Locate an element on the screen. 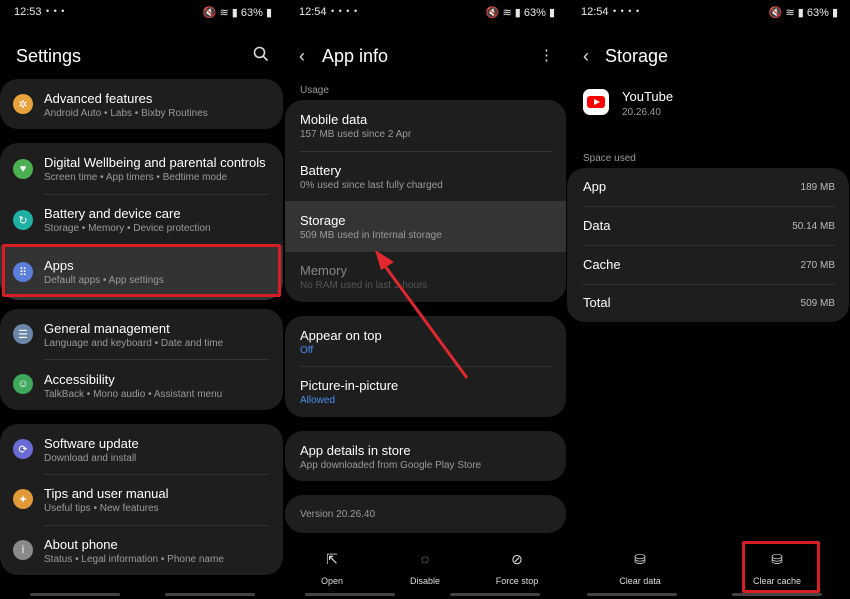 The height and width of the screenshot is (599, 850). item-title: Appear on top is located at coordinates (341, 335).